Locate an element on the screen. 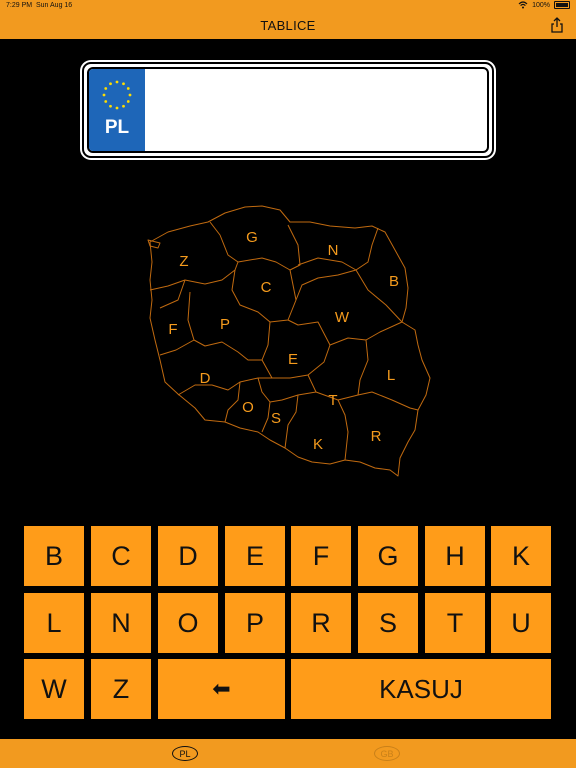 The image size is (576, 768). region-label-s: S is located at coordinates (276, 418).